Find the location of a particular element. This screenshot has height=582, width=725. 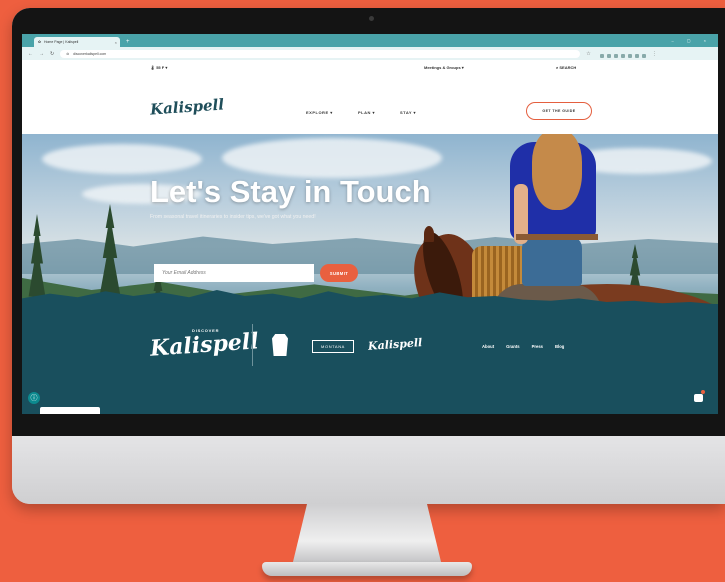

footer-kalispell-logo: Kalispell is located at coordinates (204, 345).